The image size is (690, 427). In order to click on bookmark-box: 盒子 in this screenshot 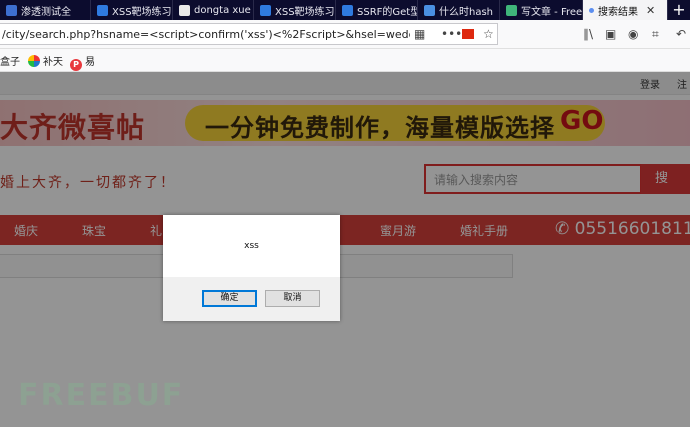, I will do `click(10, 60)`.